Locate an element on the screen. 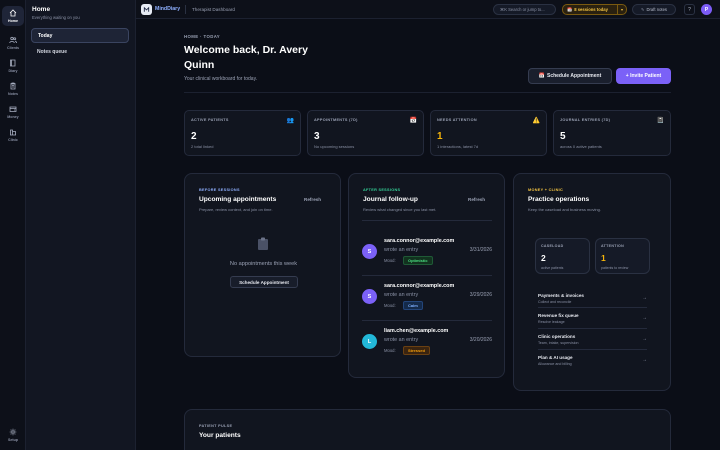  rail-label: Home is located at coordinates (13, 20).